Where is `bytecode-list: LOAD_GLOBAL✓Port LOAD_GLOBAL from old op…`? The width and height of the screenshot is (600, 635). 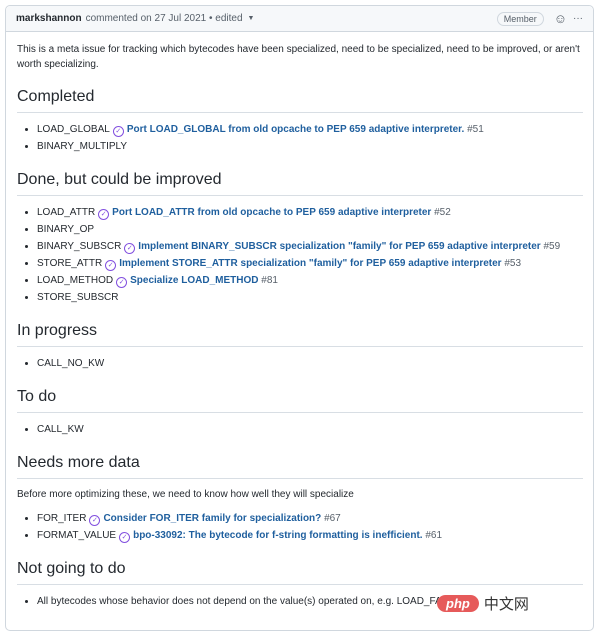 bytecode-list: LOAD_GLOBAL✓Port LOAD_GLOBAL from old op… is located at coordinates (300, 138).